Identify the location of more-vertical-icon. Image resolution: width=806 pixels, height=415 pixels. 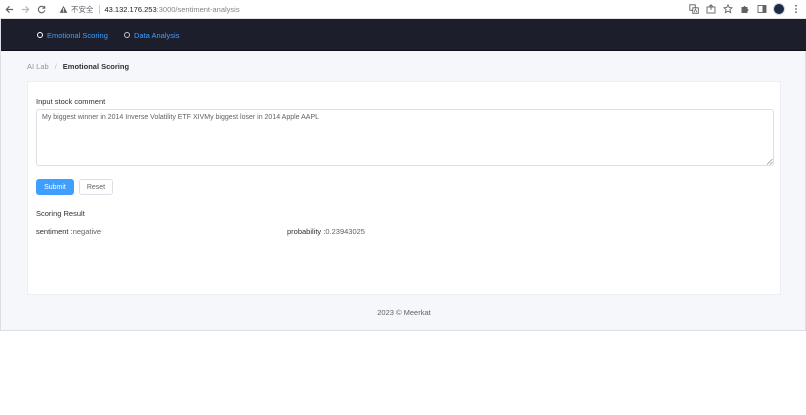
(796, 9).